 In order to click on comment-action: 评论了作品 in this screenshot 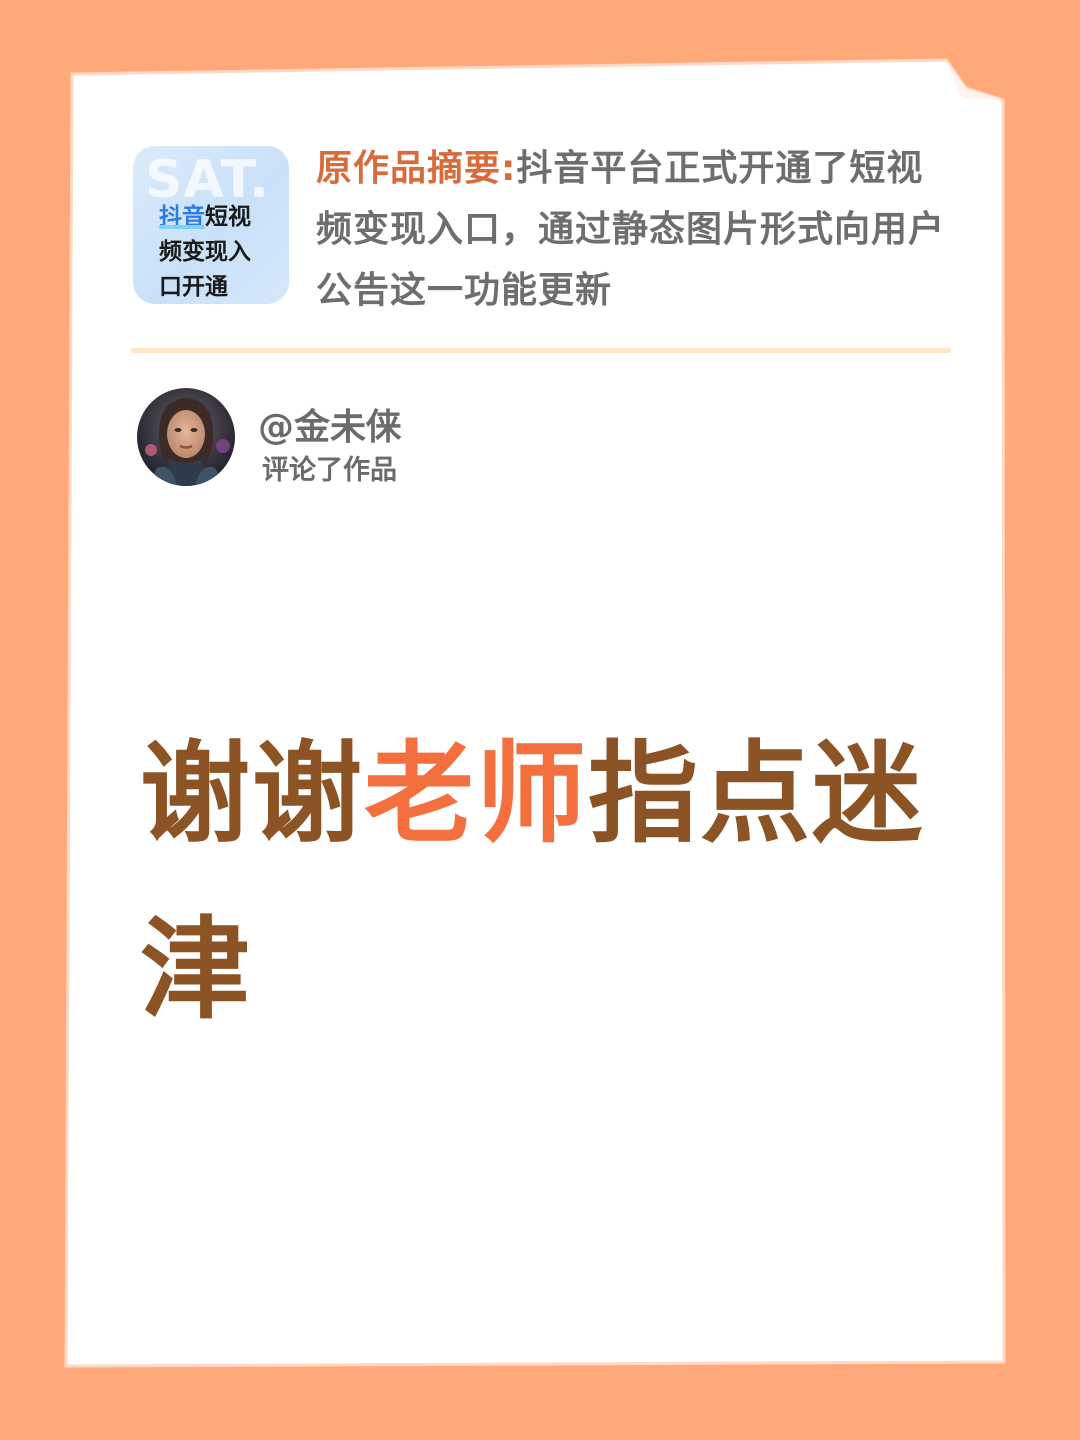, I will do `click(329, 470)`.